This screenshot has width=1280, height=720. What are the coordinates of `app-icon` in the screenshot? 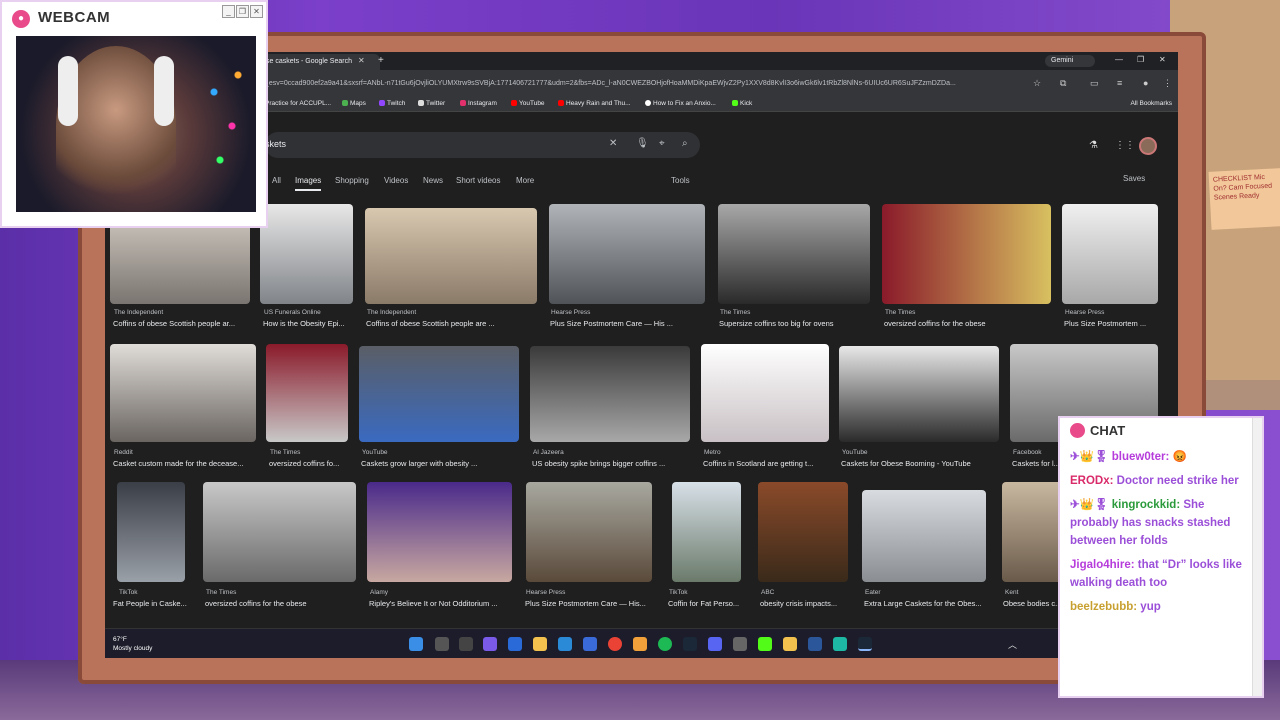 It's located at (640, 644).